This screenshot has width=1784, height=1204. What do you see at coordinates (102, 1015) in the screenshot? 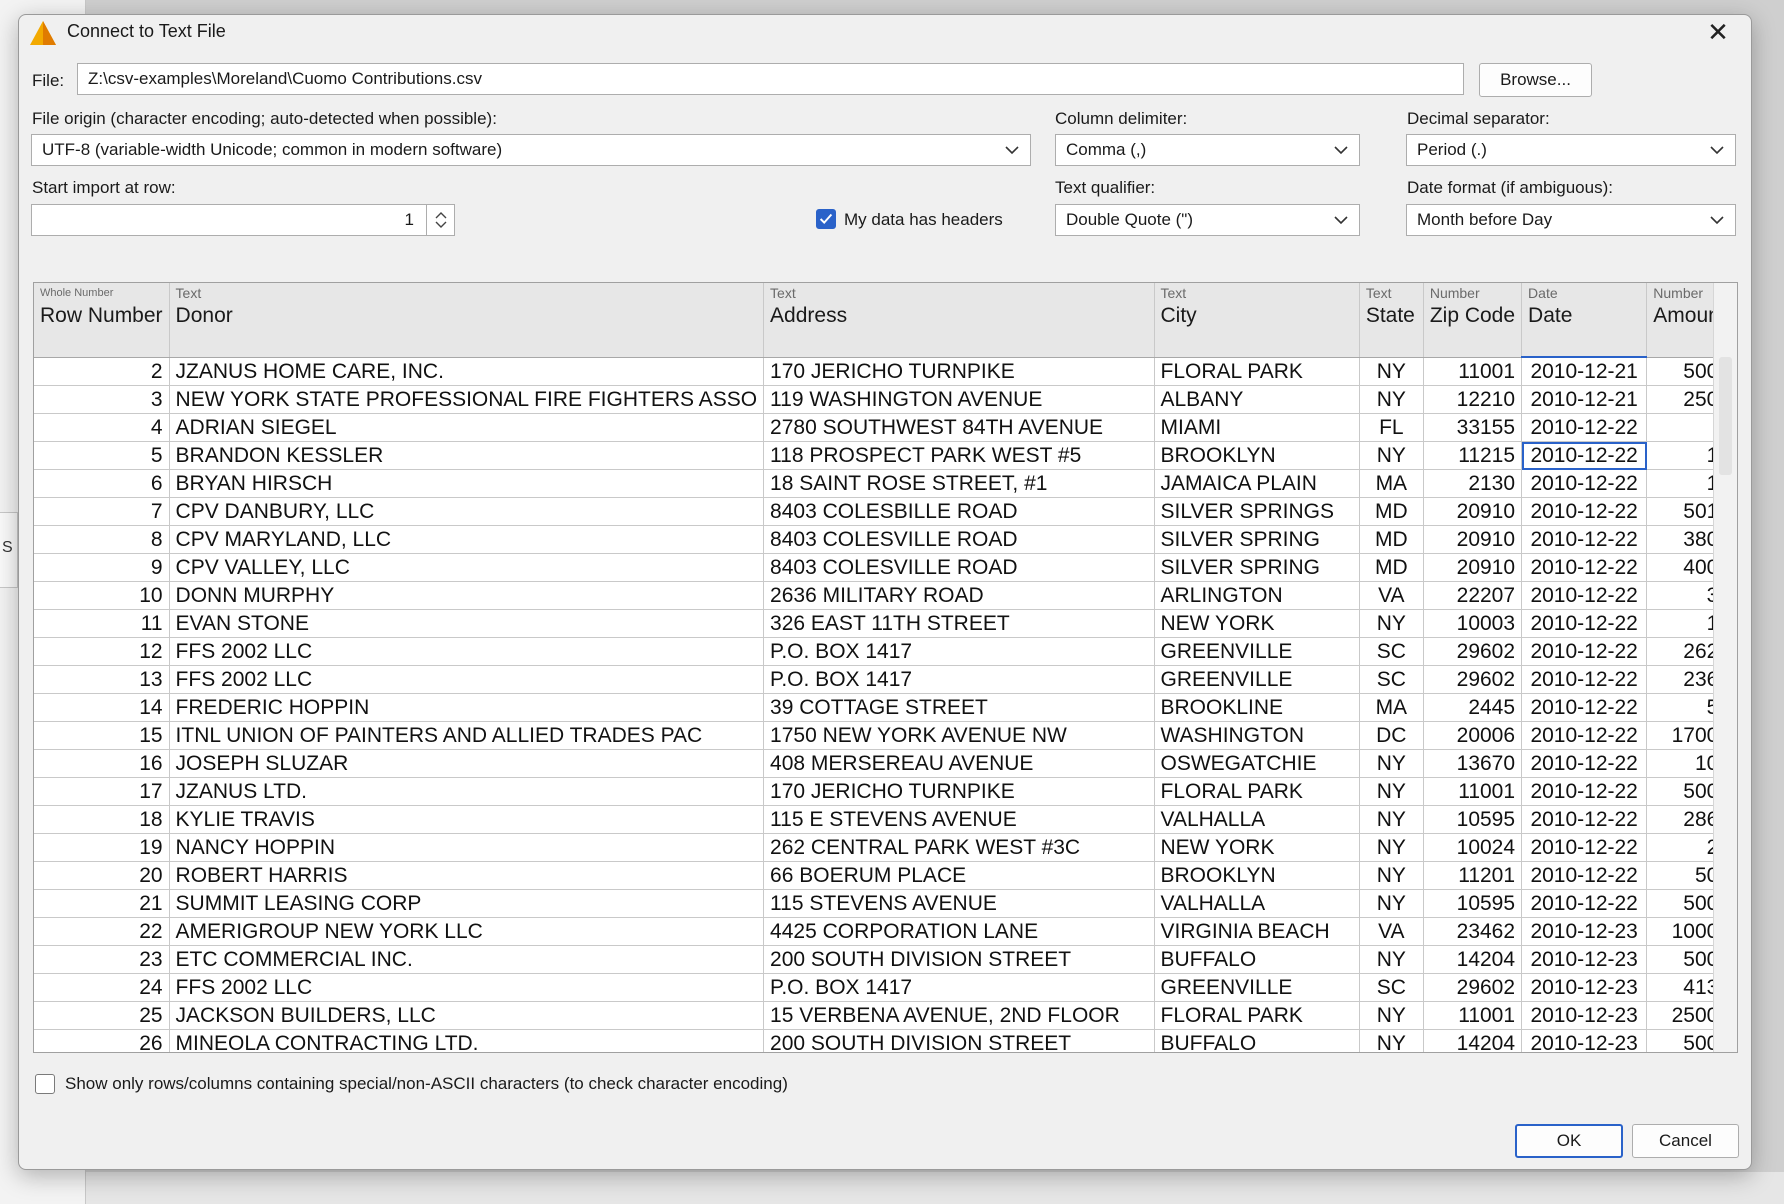
I see `cell-row-number: 25` at bounding box center [102, 1015].